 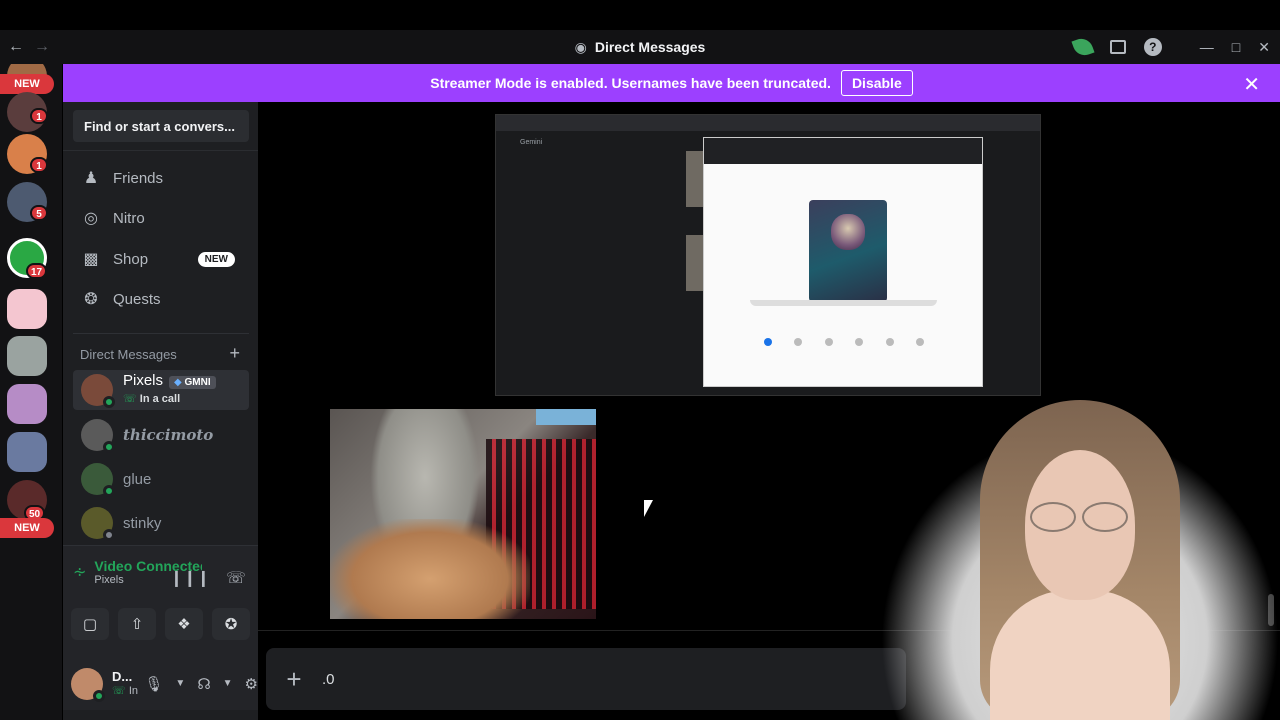 What do you see at coordinates (160, 353) in the screenshot?
I see `dm-section-header: Direct Messages +` at bounding box center [160, 353].